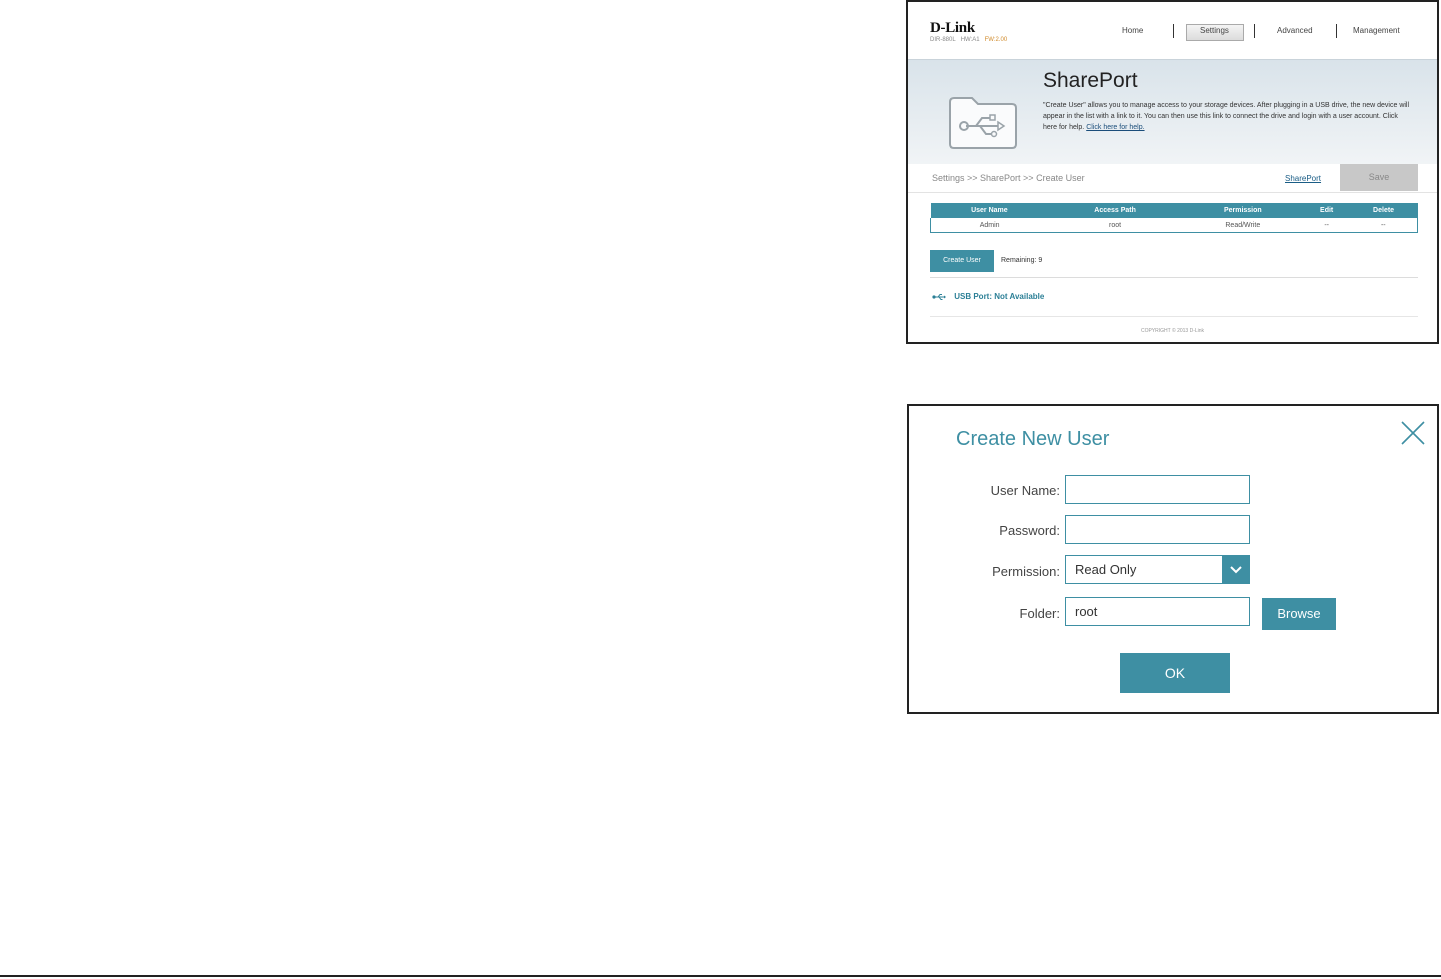 This screenshot has width=1441, height=979. Describe the element at coordinates (1157, 611) in the screenshot. I see `folder-input: root` at that location.